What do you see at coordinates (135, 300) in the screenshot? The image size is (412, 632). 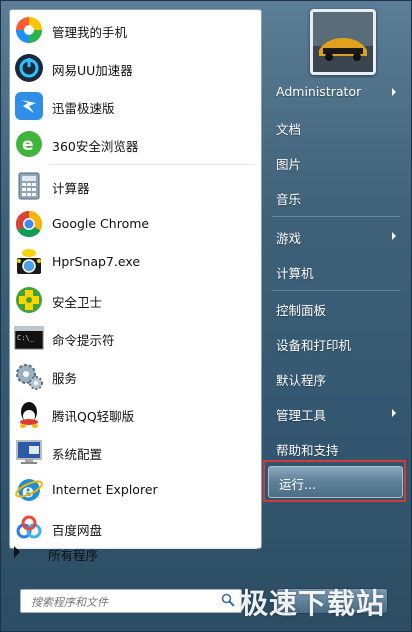 I see `program-item-security-guard: 安全卫士` at bounding box center [135, 300].